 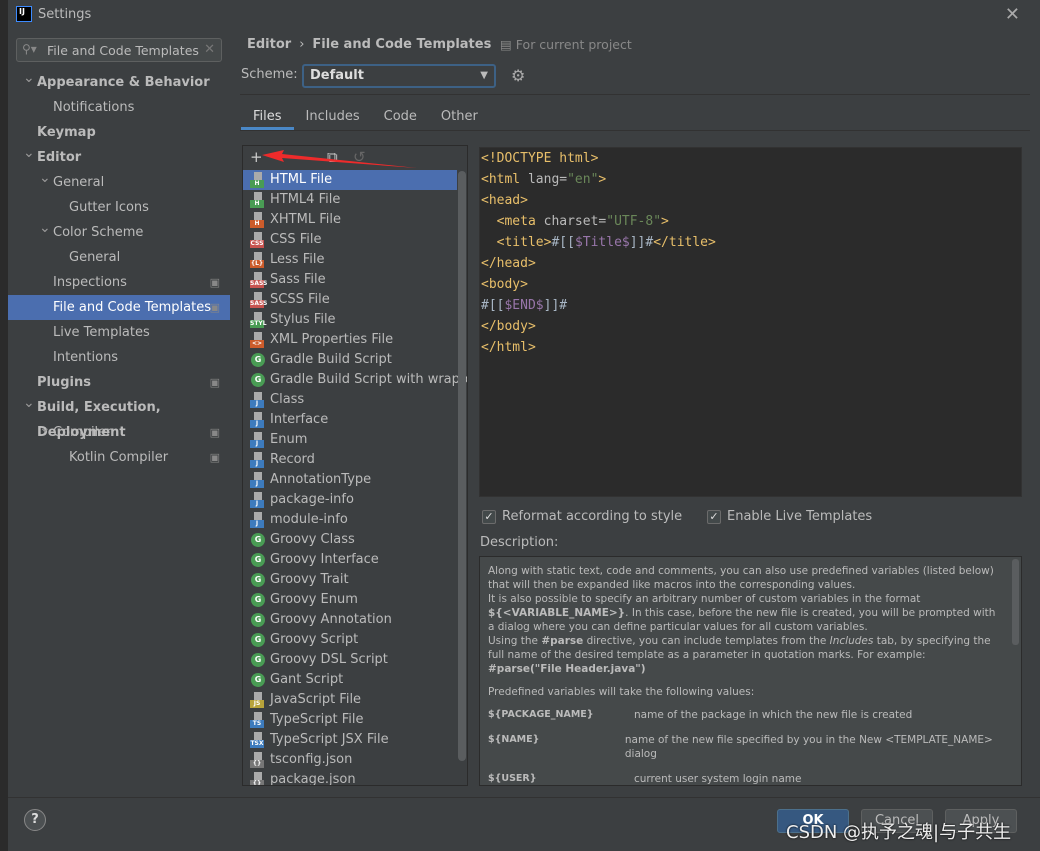 I want to click on search-input: ⚲▾ File and Code Templates ✕, so click(x=119, y=50).